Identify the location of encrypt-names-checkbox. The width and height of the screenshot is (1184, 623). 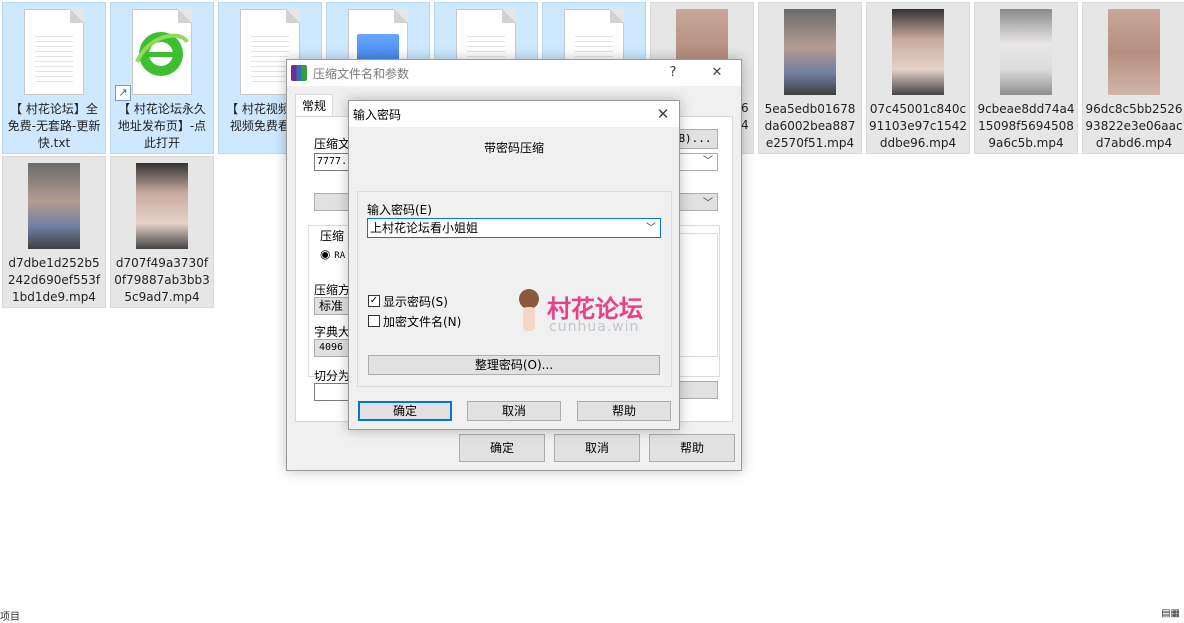
(374, 321).